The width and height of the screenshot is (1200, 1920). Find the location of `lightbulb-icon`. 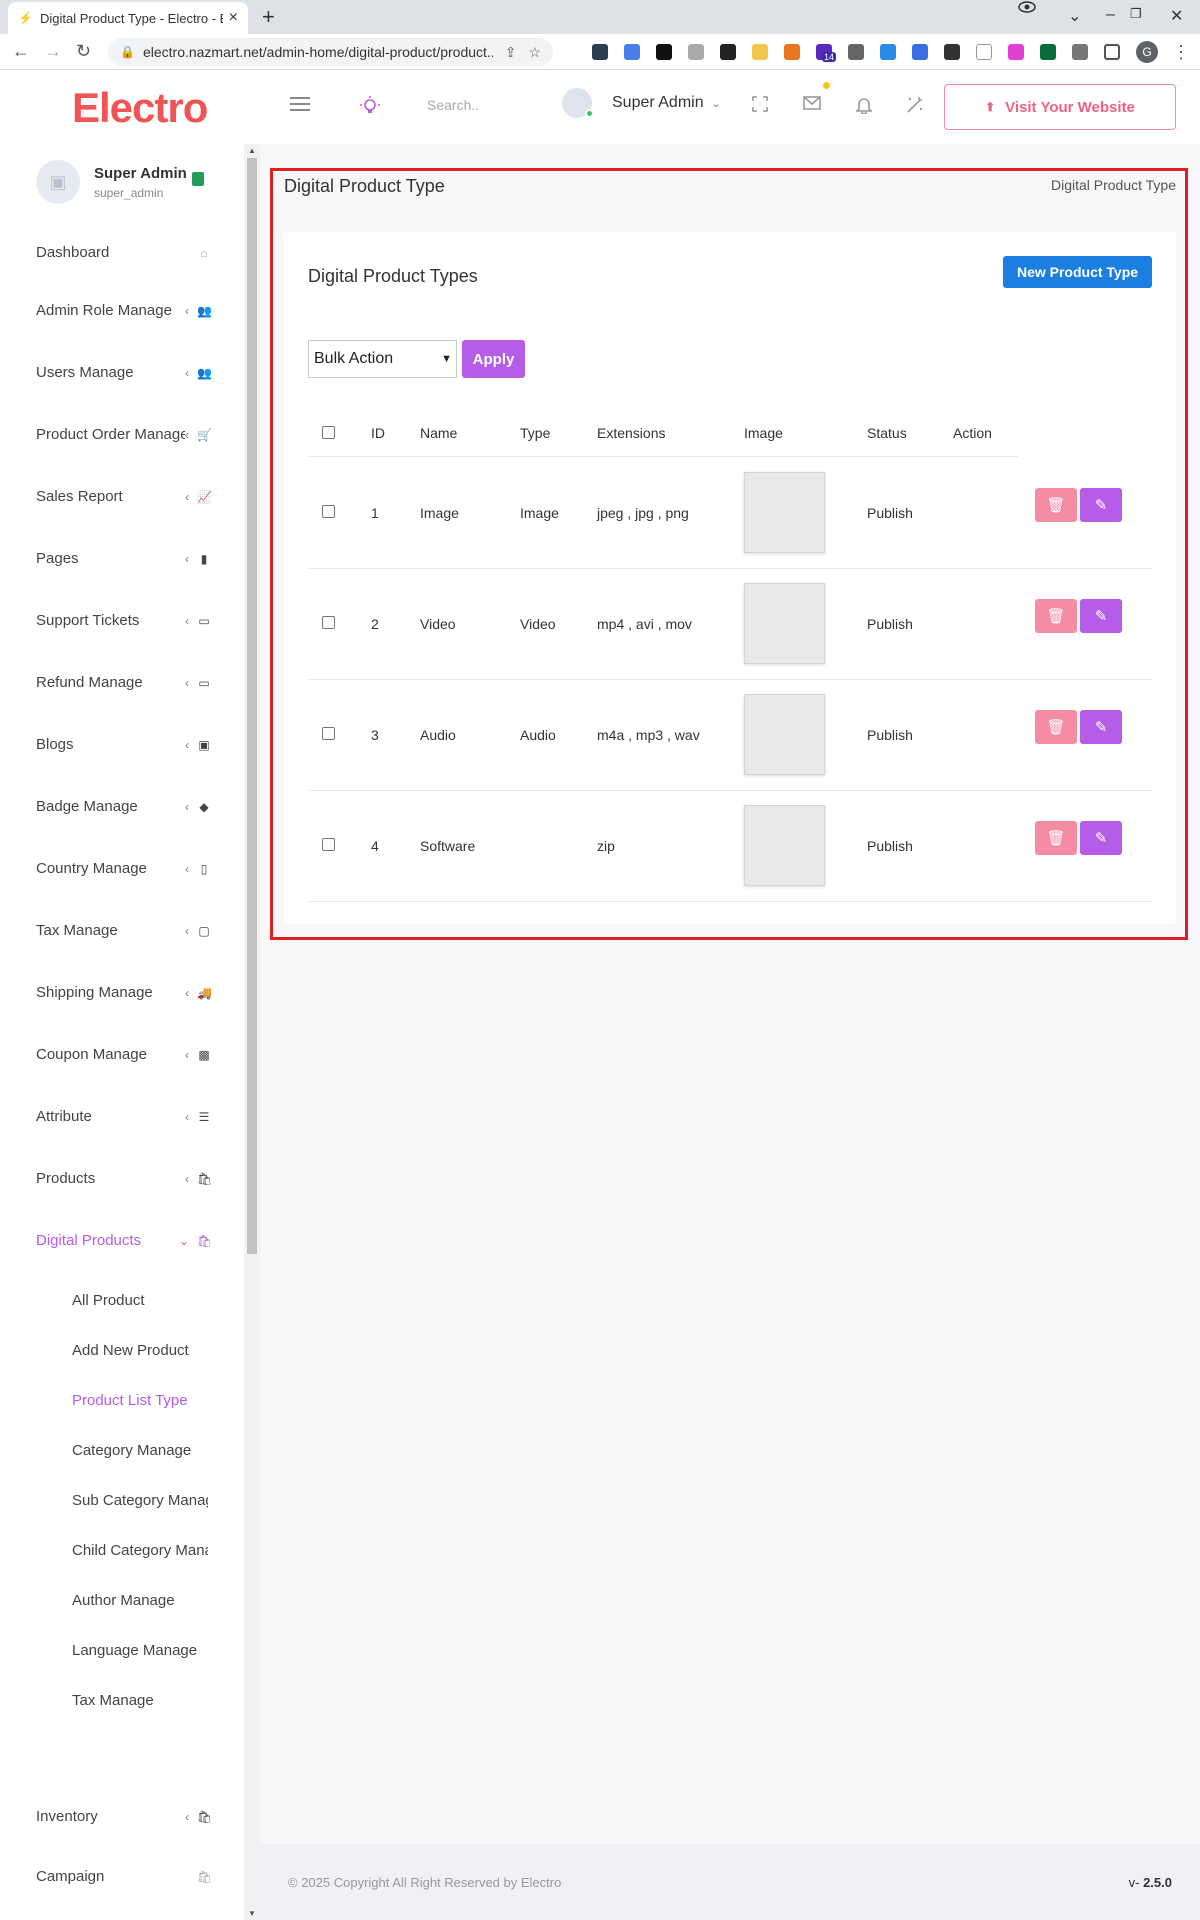

lightbulb-icon is located at coordinates (370, 106).